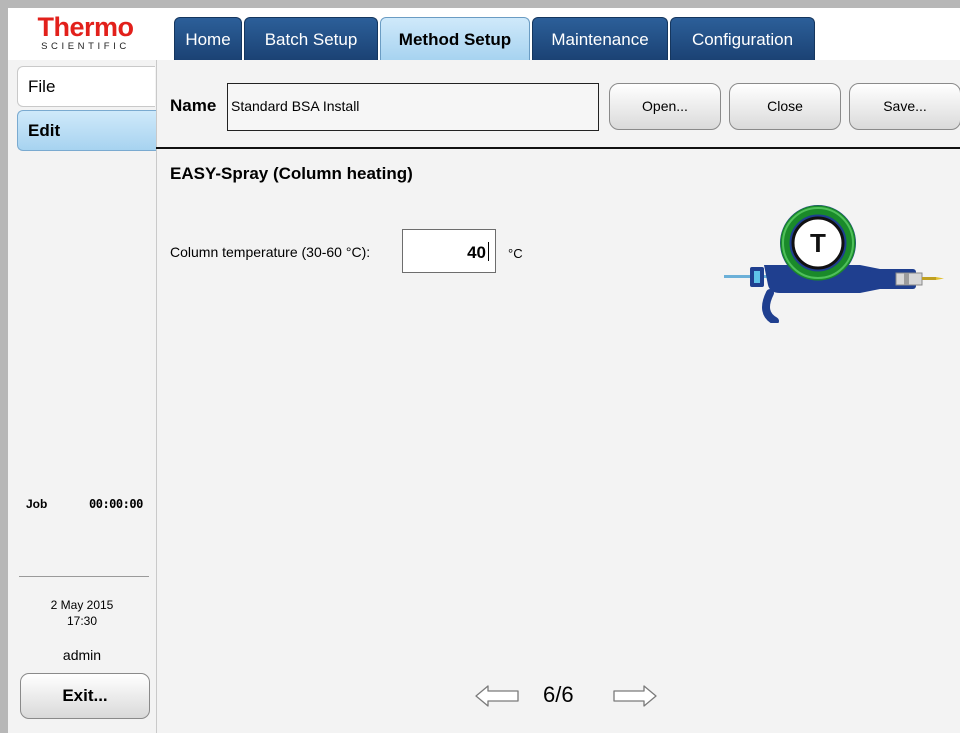 This screenshot has width=960, height=733. Describe the element at coordinates (558, 694) in the screenshot. I see `page-indicator: 6/6` at that location.